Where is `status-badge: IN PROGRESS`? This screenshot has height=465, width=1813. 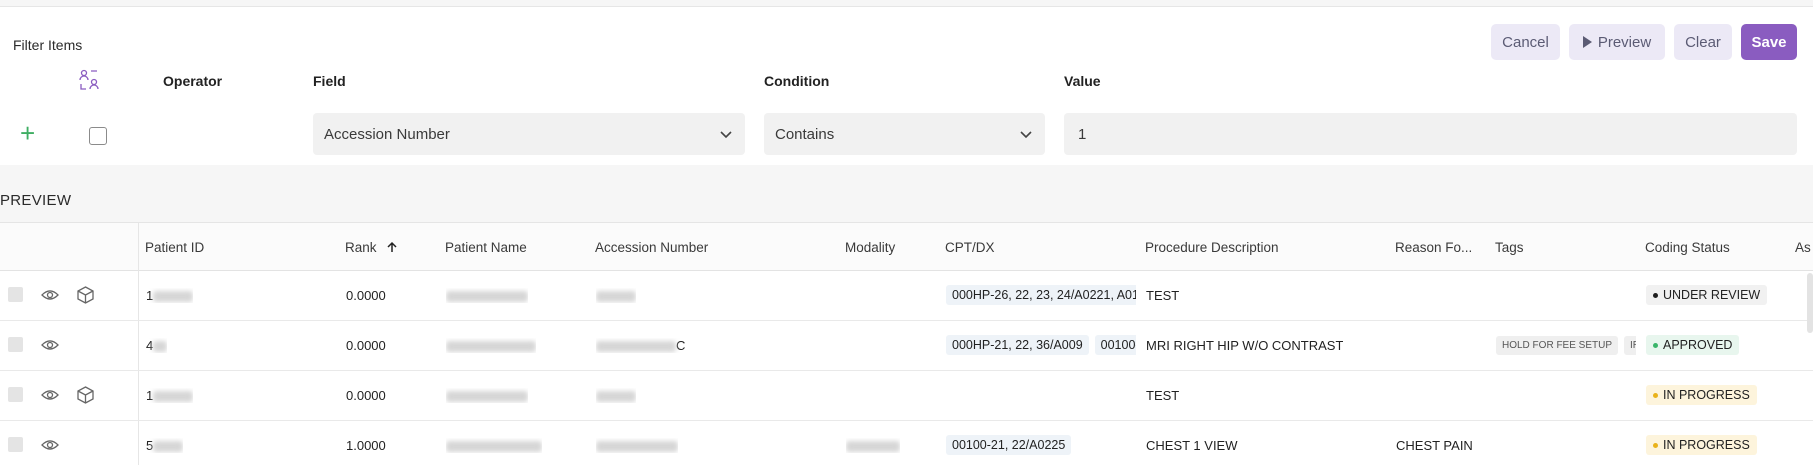 status-badge: IN PROGRESS is located at coordinates (1701, 445).